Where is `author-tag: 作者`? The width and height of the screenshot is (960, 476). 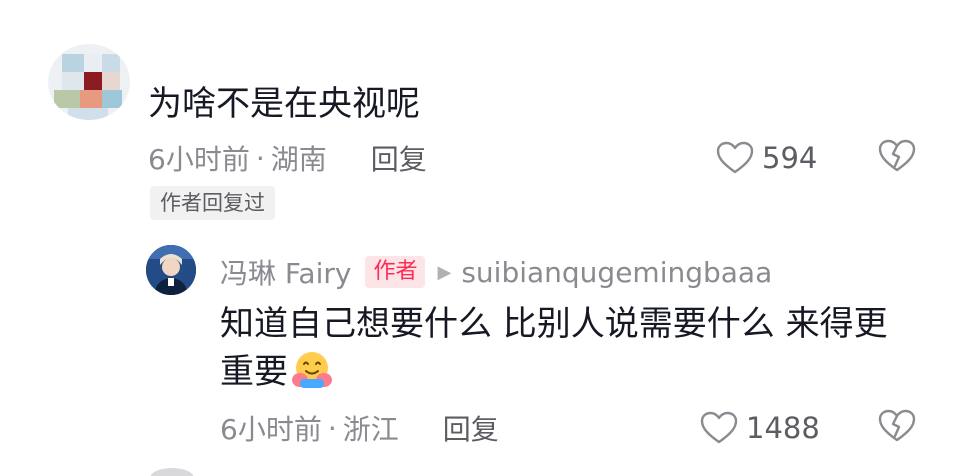 author-tag: 作者 is located at coordinates (395, 272).